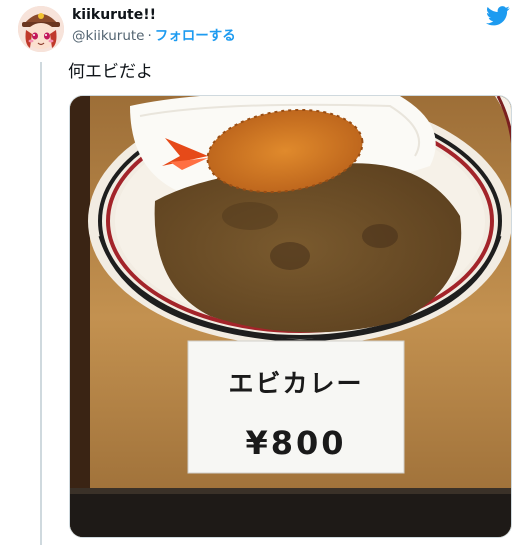  What do you see at coordinates (295, 383) in the screenshot?
I see `sign-name: エビカレー` at bounding box center [295, 383].